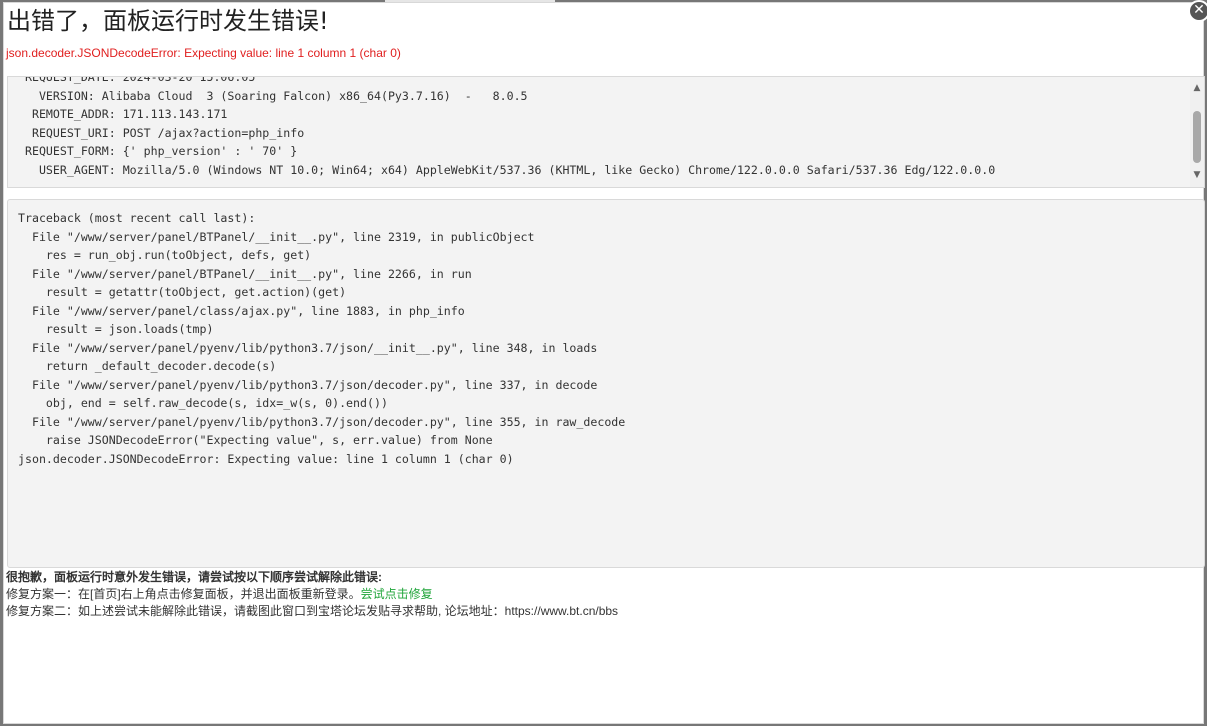 Image resolution: width=1207 pixels, height=726 pixels. What do you see at coordinates (161, 132) in the screenshot?
I see `request-info-line: REQUEST_URI: POST /ajax?action=php_info` at bounding box center [161, 132].